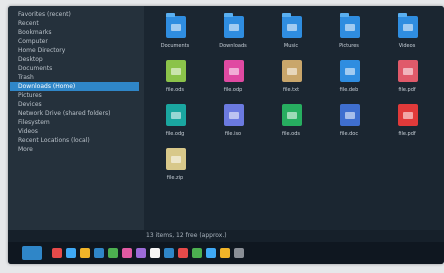 The width and height of the screenshot is (444, 273). What do you see at coordinates (175, 171) in the screenshot?
I see `file-item: file.zip` at bounding box center [175, 171].